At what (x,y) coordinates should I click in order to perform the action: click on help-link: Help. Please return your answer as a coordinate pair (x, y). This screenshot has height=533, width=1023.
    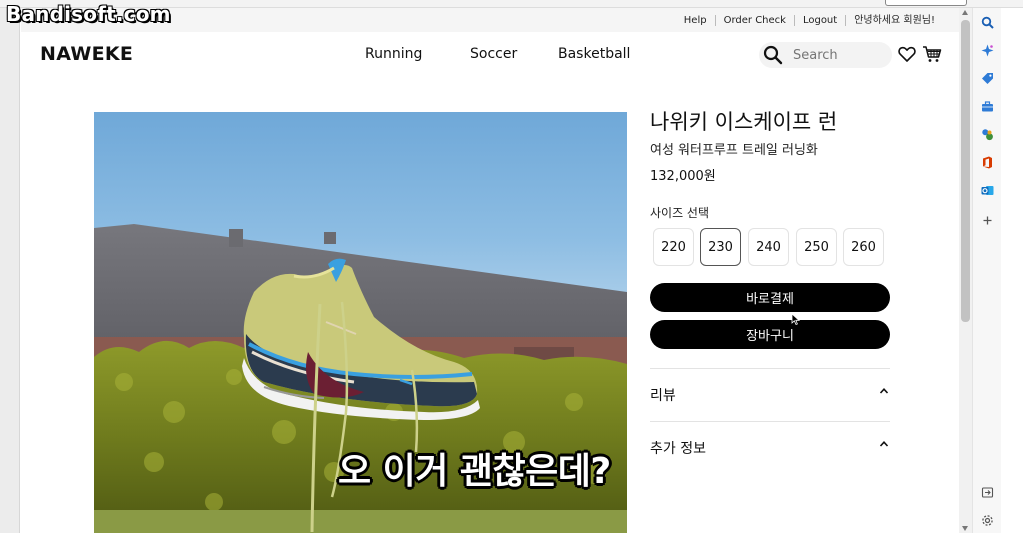
    Looking at the image, I should click on (695, 20).